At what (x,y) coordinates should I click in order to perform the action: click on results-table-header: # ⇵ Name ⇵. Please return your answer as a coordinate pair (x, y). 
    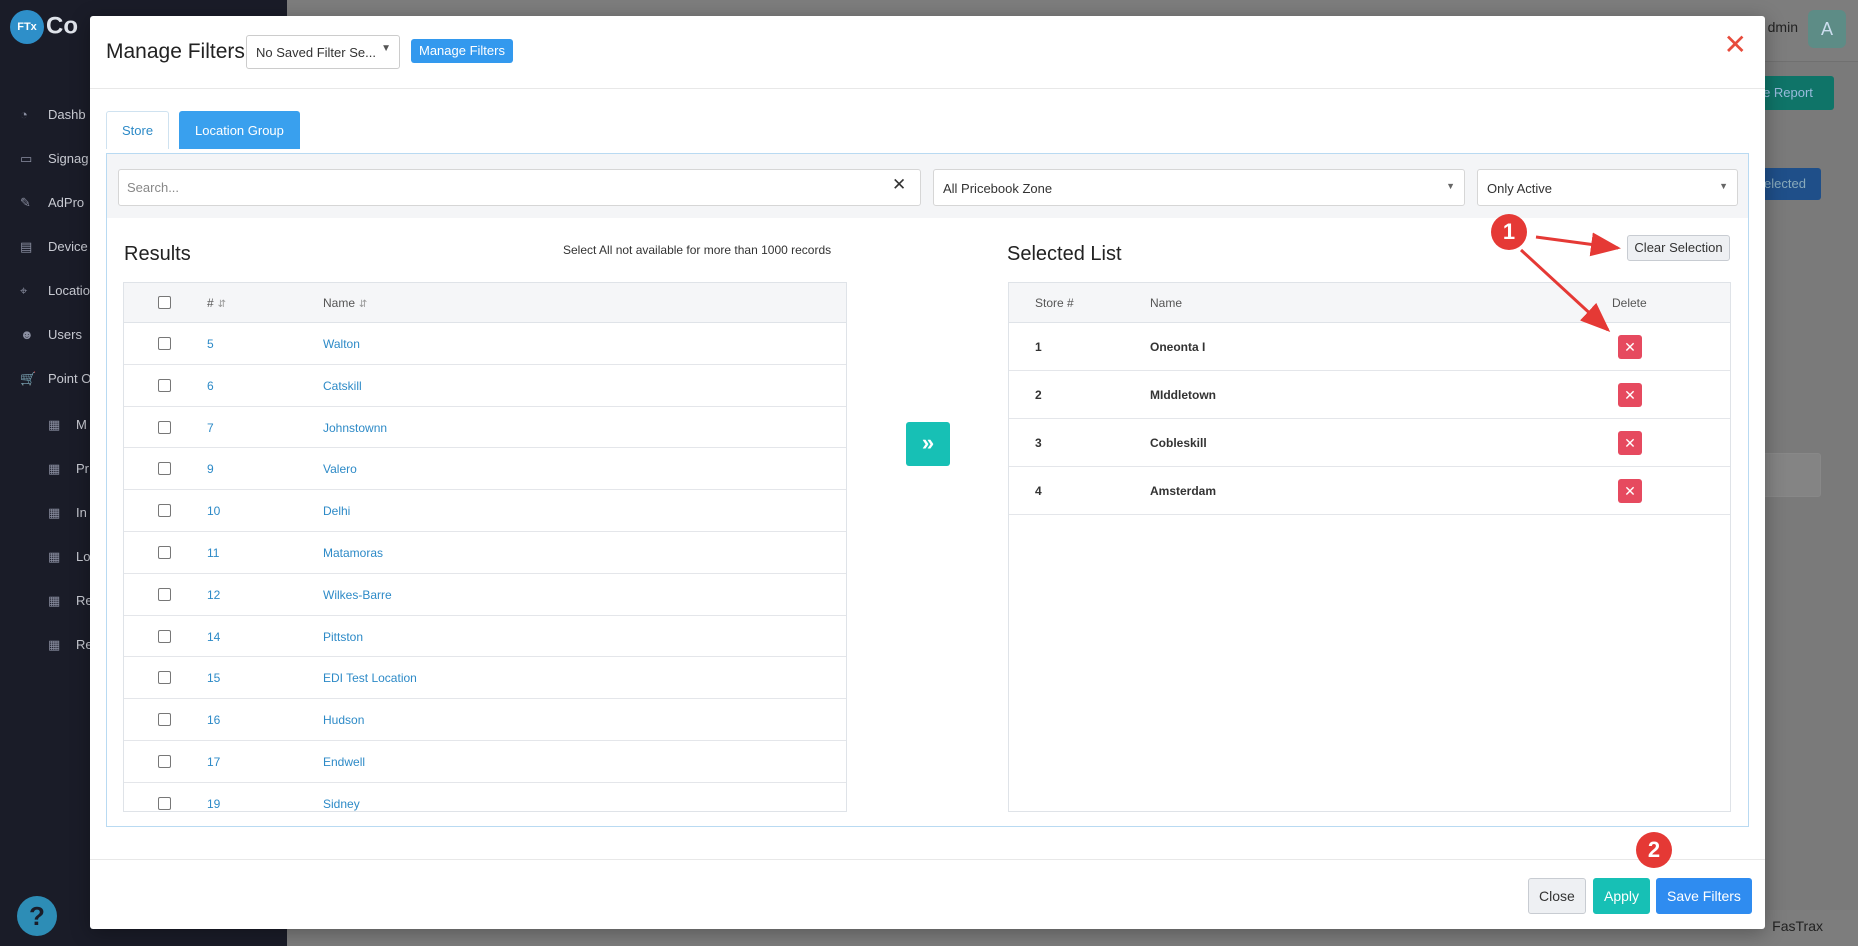
    Looking at the image, I should click on (485, 303).